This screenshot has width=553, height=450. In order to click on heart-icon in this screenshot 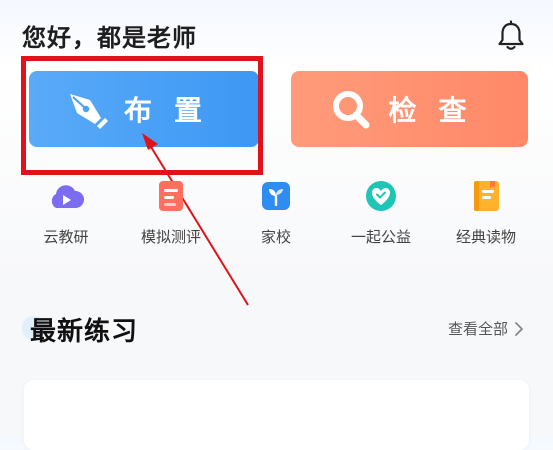, I will do `click(381, 196)`.